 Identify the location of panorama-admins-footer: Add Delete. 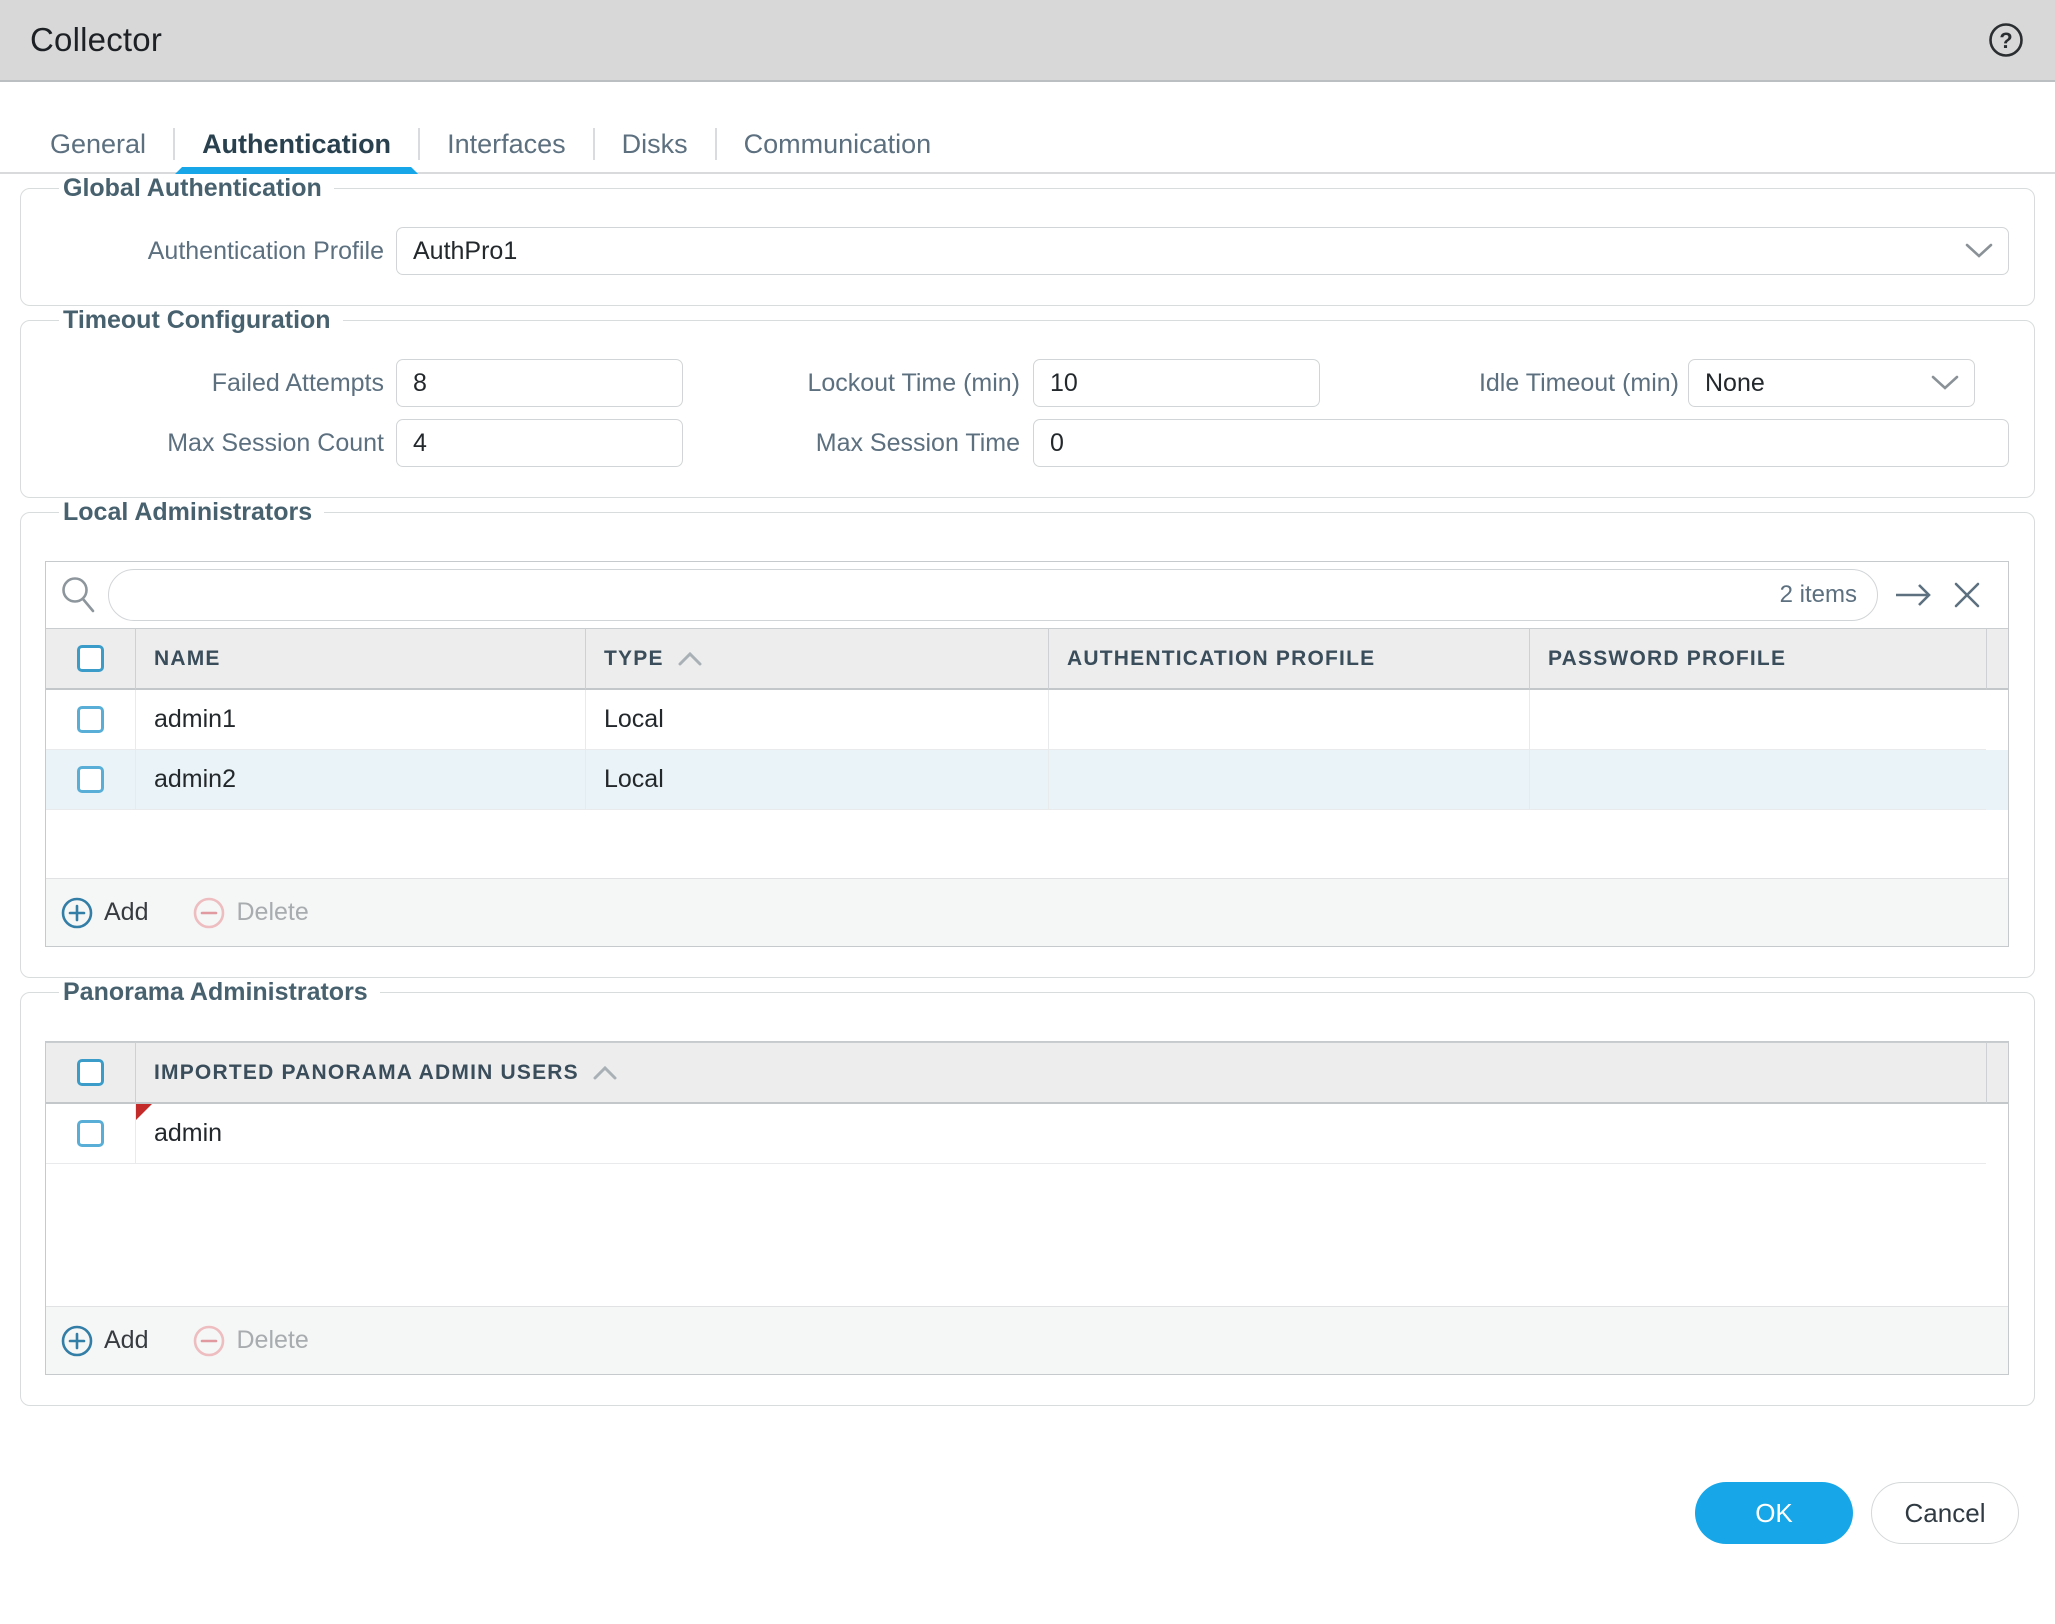
(1027, 1340).